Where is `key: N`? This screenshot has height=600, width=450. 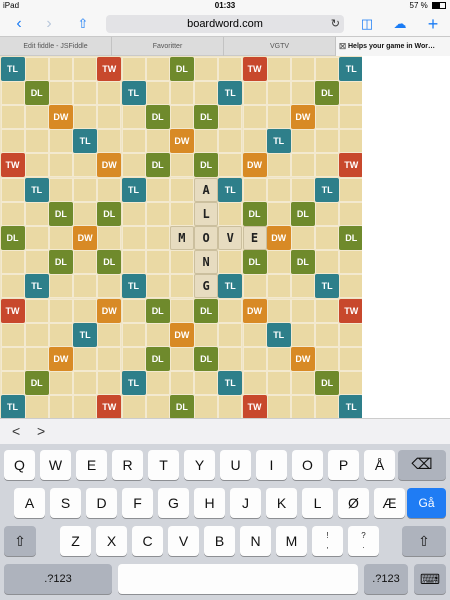 key: N is located at coordinates (255, 541).